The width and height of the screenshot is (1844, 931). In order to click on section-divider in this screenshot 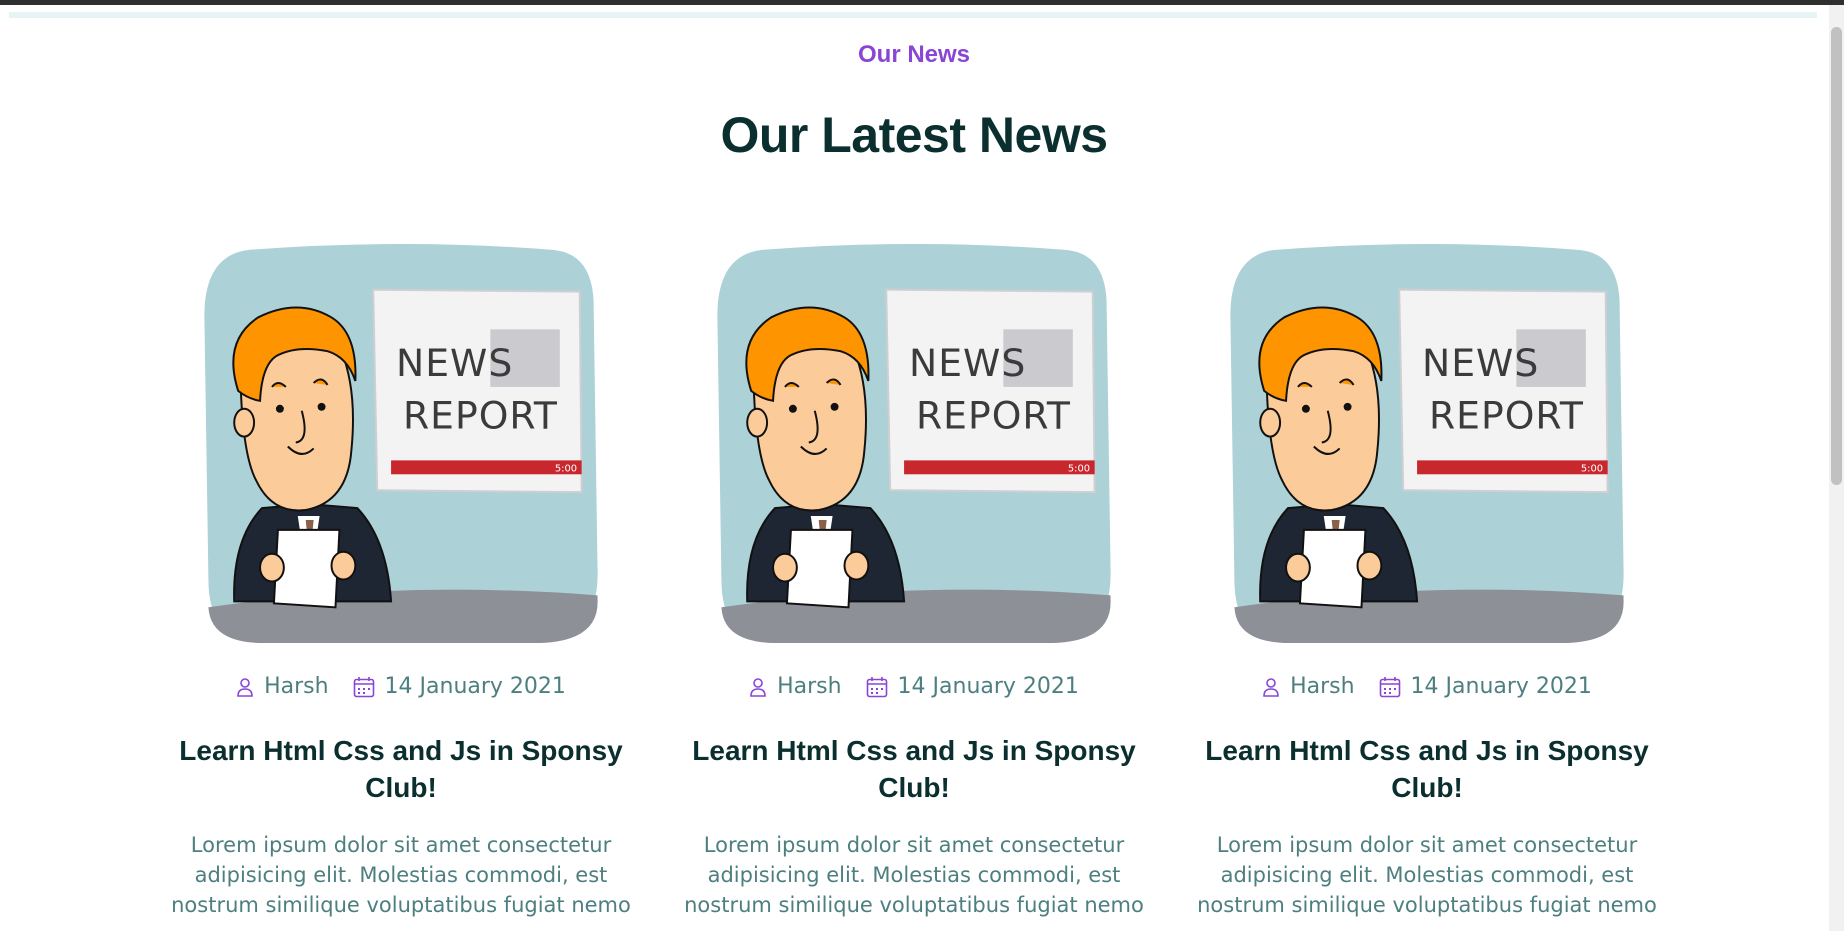, I will do `click(913, 15)`.